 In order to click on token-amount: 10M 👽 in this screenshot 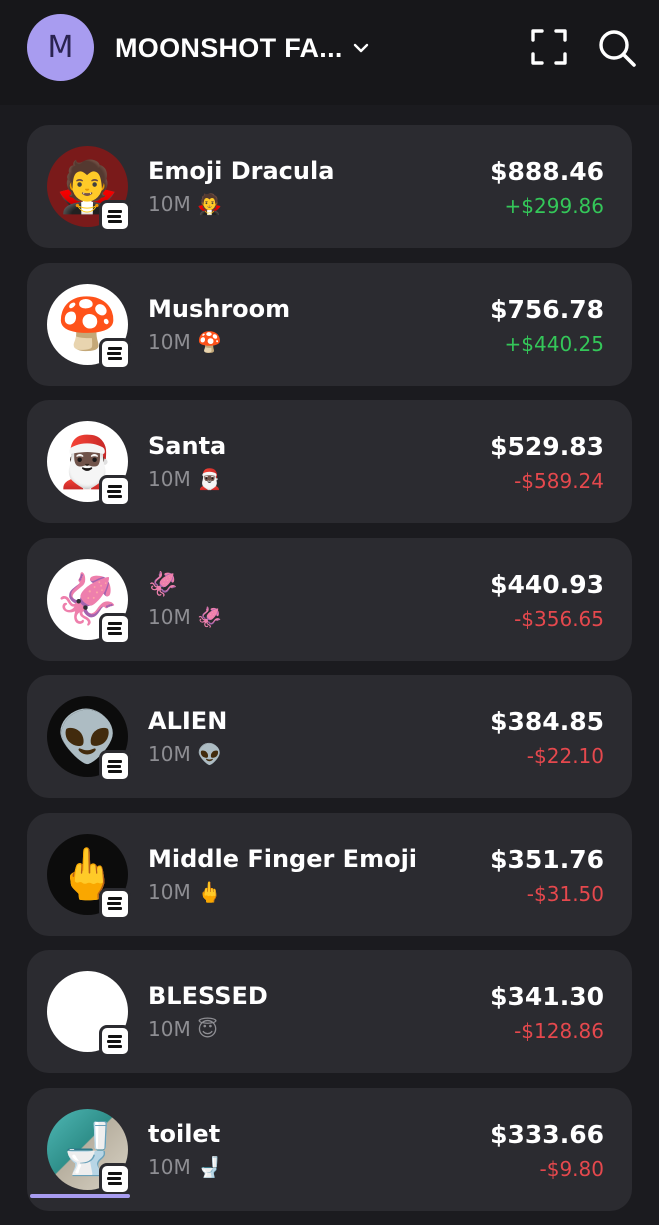, I will do `click(185, 754)`.